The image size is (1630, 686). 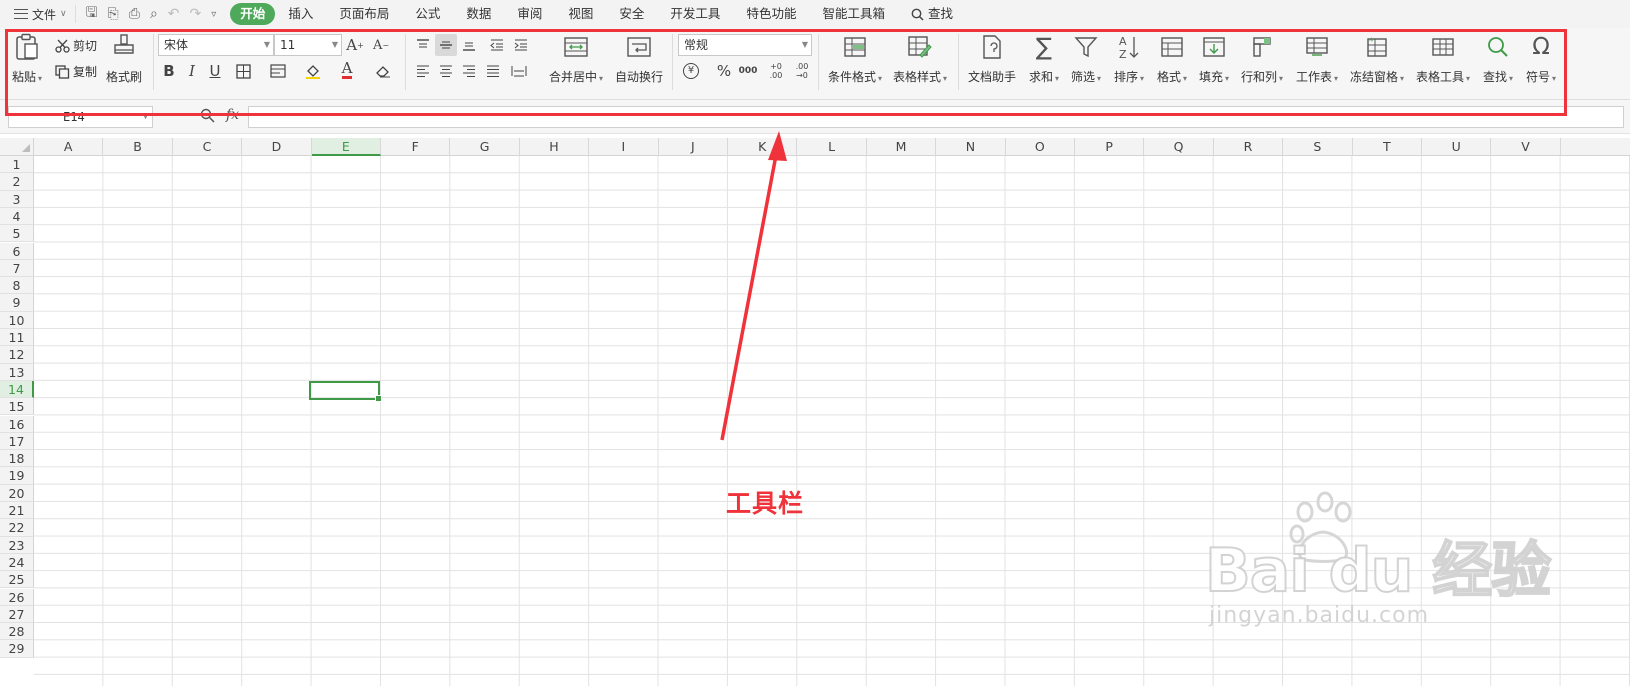 I want to click on find-button: 查找, so click(x=1498, y=58).